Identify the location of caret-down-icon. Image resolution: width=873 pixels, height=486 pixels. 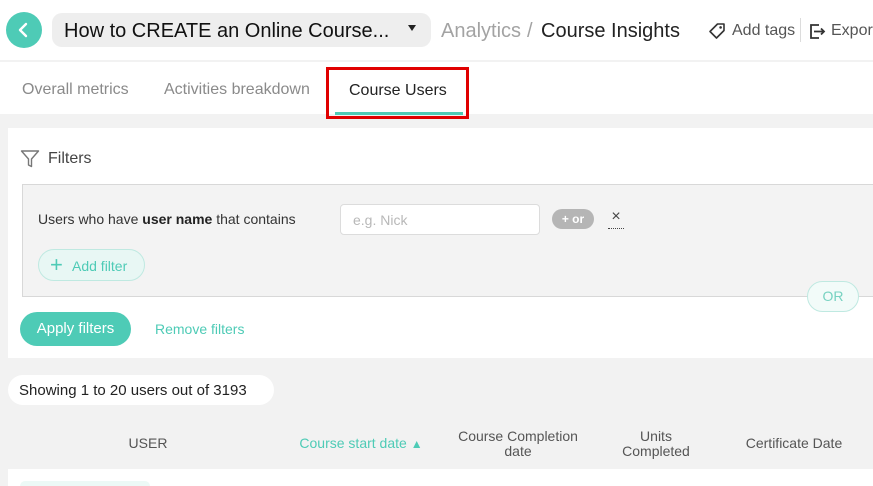
(412, 28).